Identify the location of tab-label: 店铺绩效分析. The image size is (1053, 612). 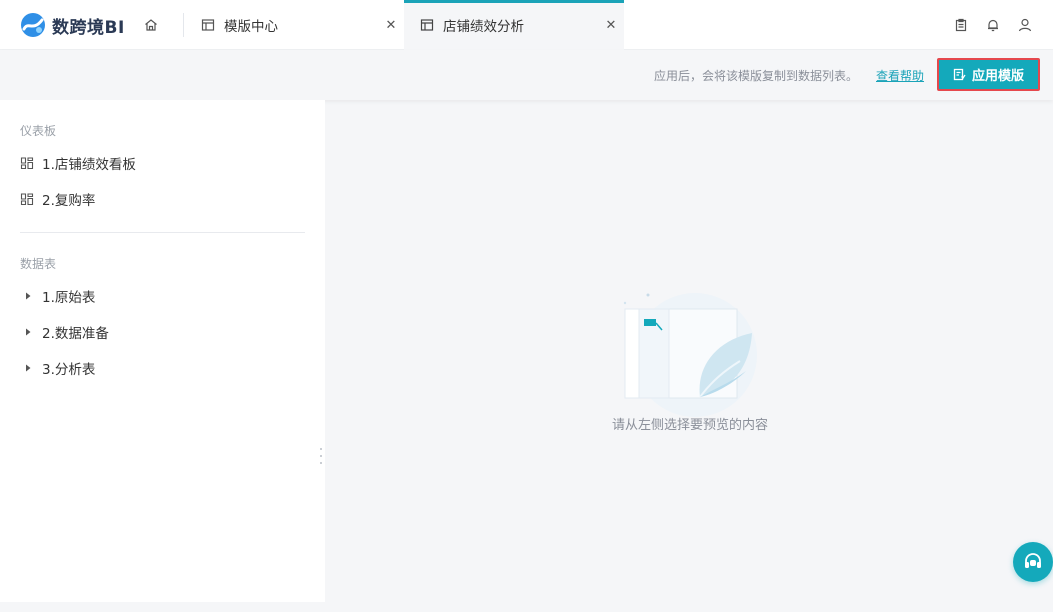
(483, 27).